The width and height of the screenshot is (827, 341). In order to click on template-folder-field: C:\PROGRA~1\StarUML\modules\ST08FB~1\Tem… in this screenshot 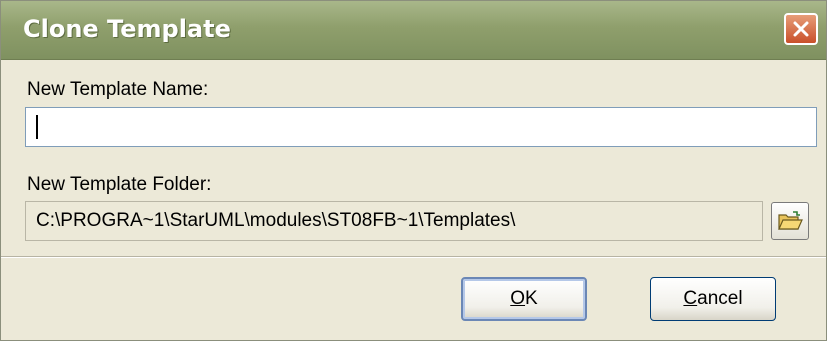, I will do `click(394, 221)`.